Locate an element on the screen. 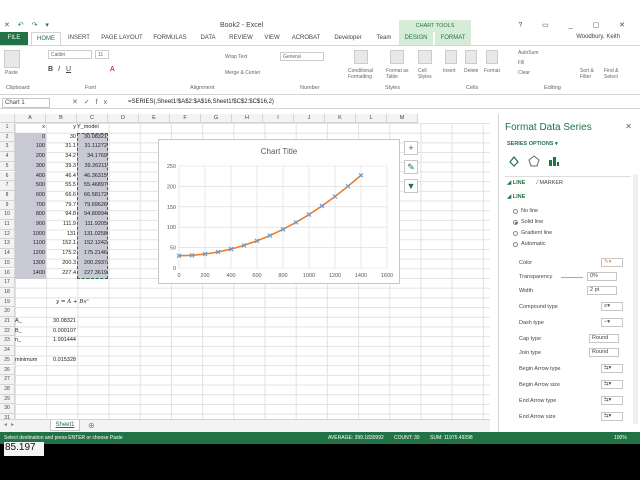 This screenshot has width=640, height=480. pane-scrollbar is located at coordinates (635, 299).